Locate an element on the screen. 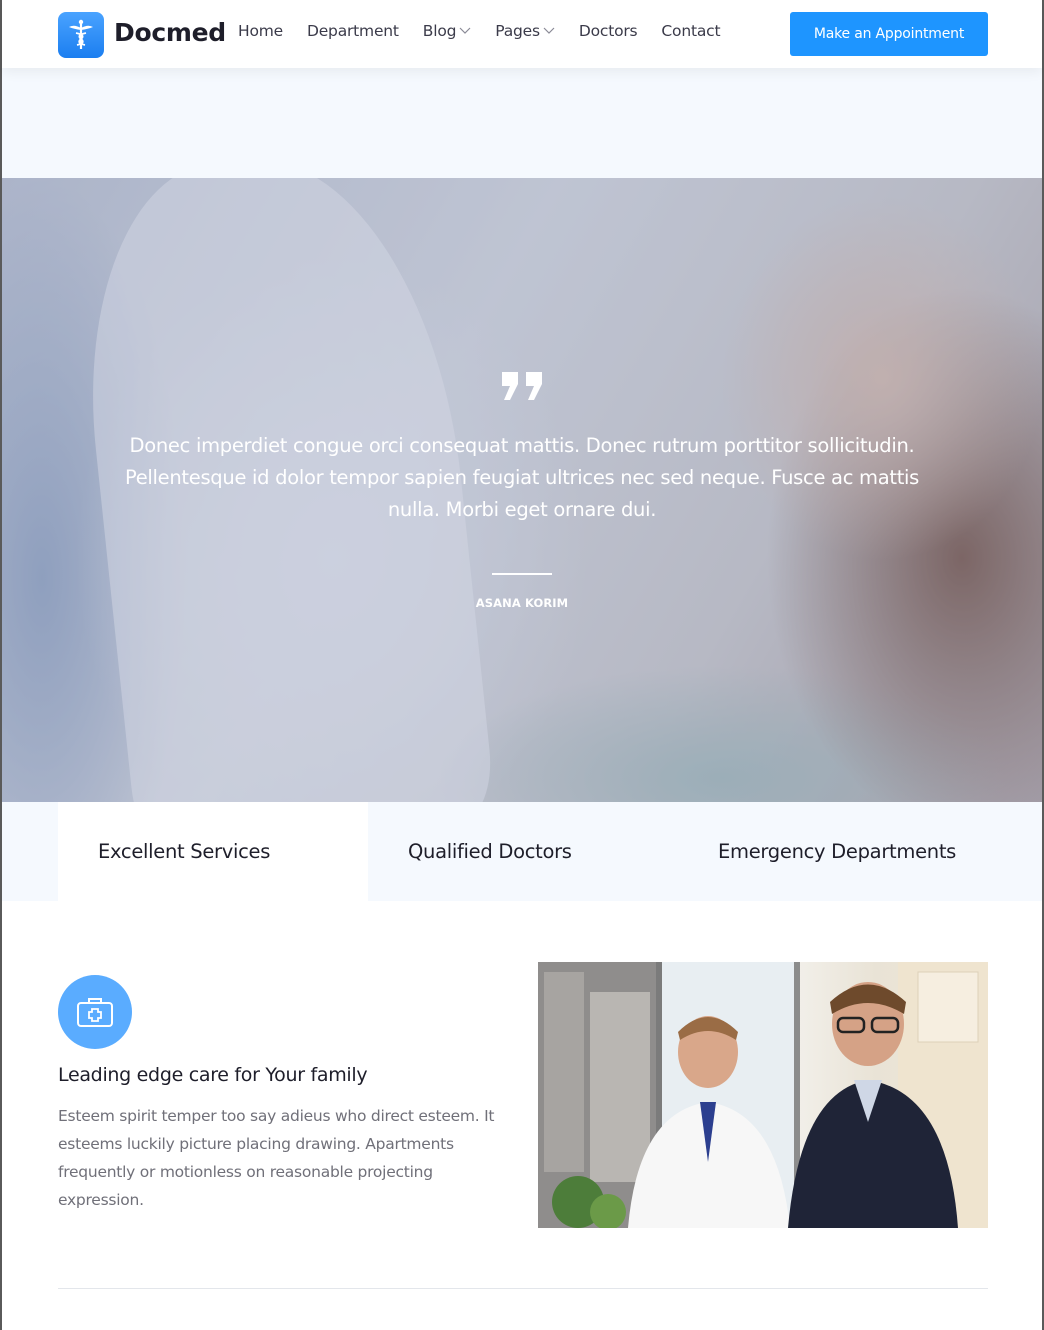 This screenshot has width=1044, height=1330. make-appointment-button: Make an Appointment is located at coordinates (889, 34).